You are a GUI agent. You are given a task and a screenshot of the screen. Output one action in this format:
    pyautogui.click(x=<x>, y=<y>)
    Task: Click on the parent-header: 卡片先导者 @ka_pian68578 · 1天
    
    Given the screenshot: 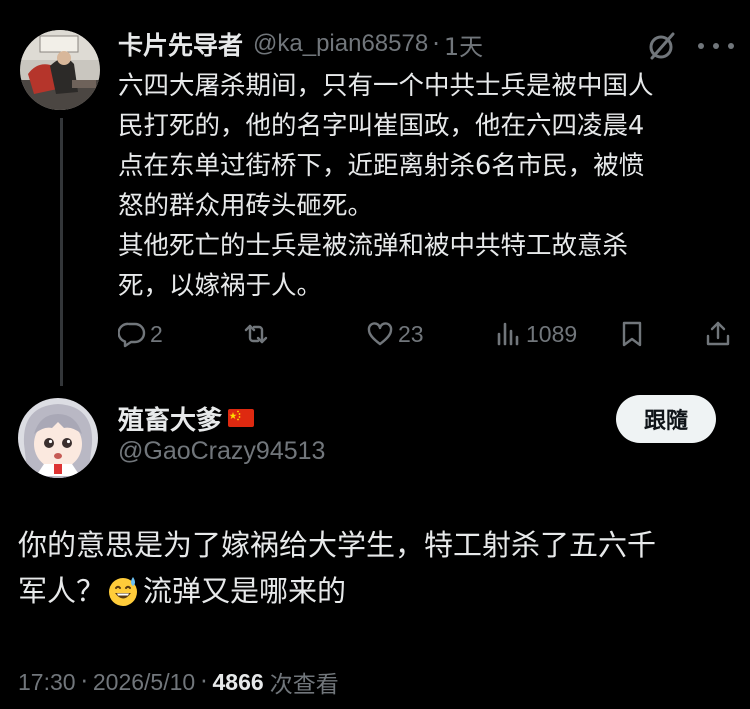 What is the action you would take?
    pyautogui.click(x=300, y=44)
    